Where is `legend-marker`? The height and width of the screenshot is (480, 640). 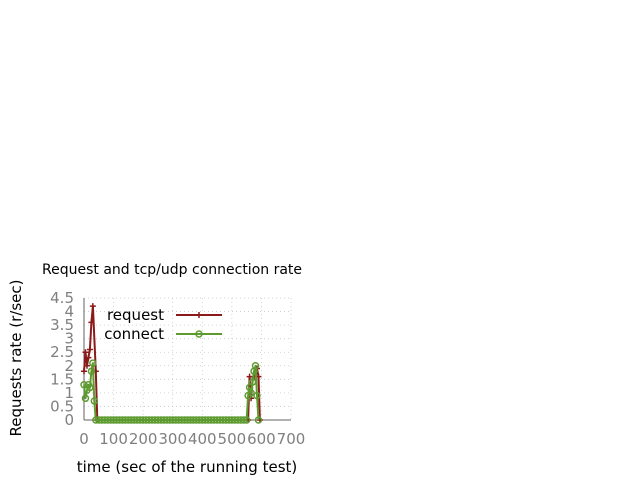 legend-marker is located at coordinates (199, 315).